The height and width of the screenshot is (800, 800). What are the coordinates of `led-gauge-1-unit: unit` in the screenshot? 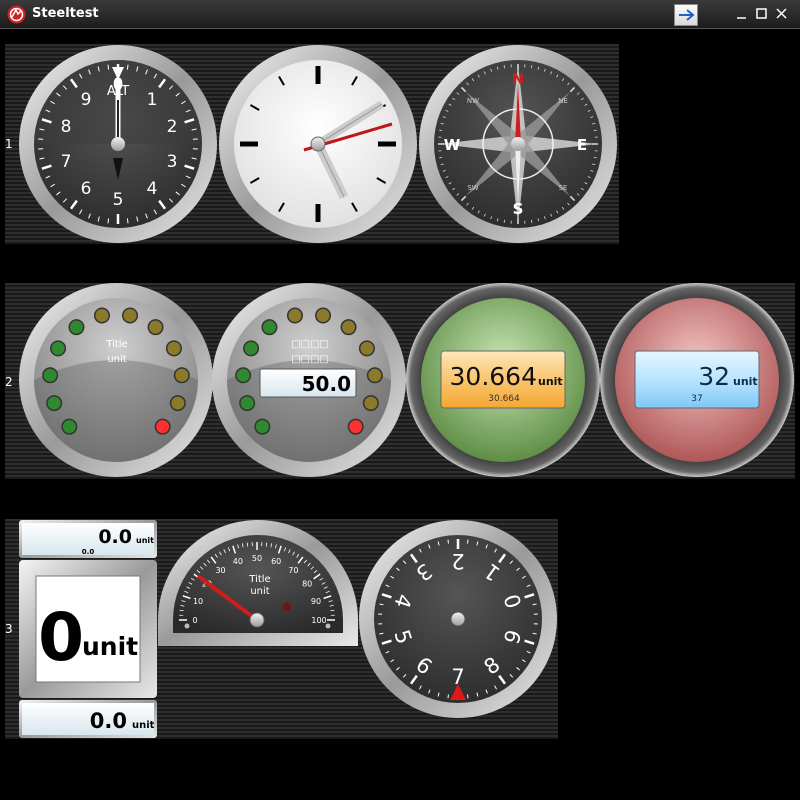 It's located at (116, 359).